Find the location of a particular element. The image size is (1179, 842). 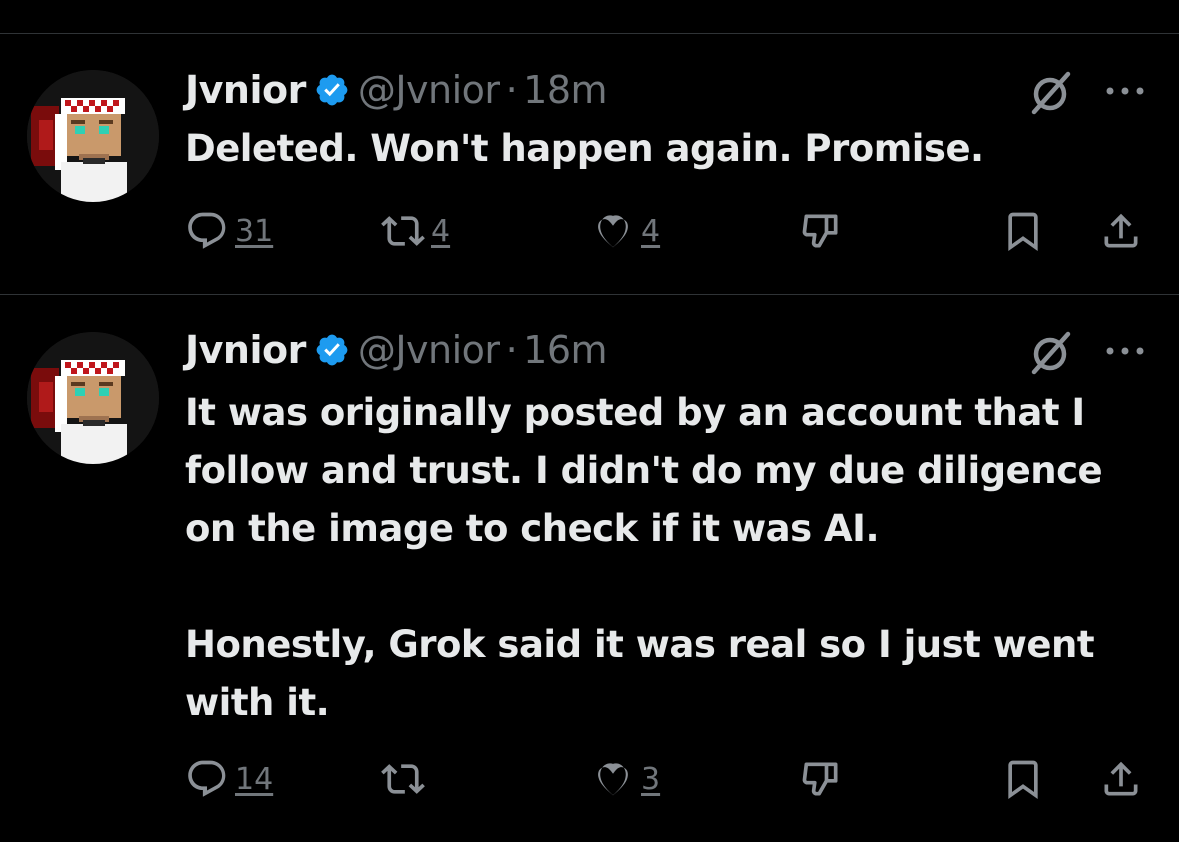

repost-button is located at coordinates (406, 779).